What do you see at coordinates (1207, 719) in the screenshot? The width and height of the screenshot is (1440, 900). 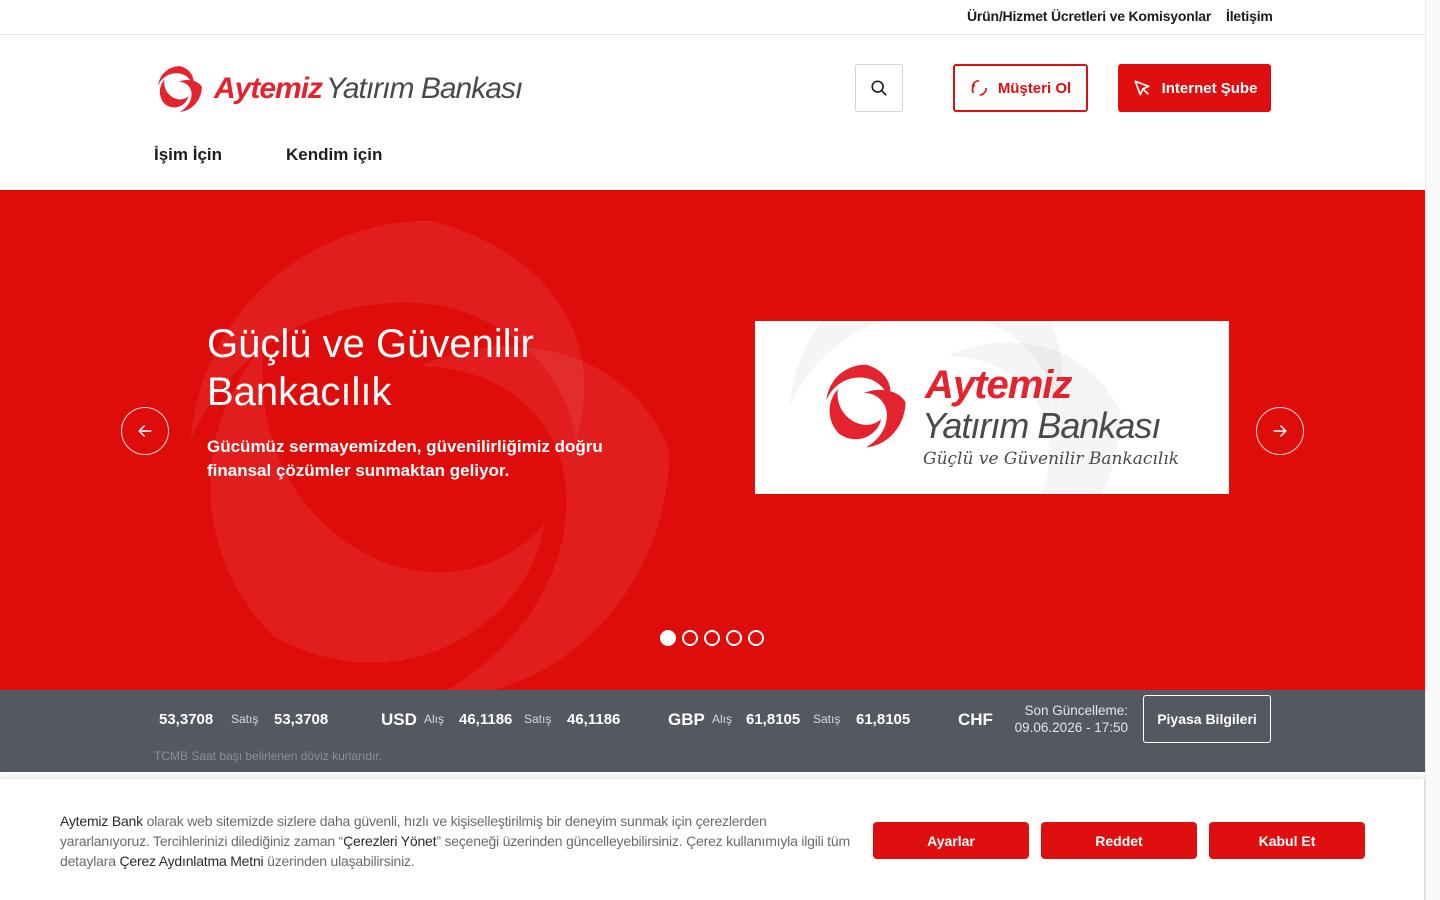 I see `market-info-button: Piyasa Bilgileri` at bounding box center [1207, 719].